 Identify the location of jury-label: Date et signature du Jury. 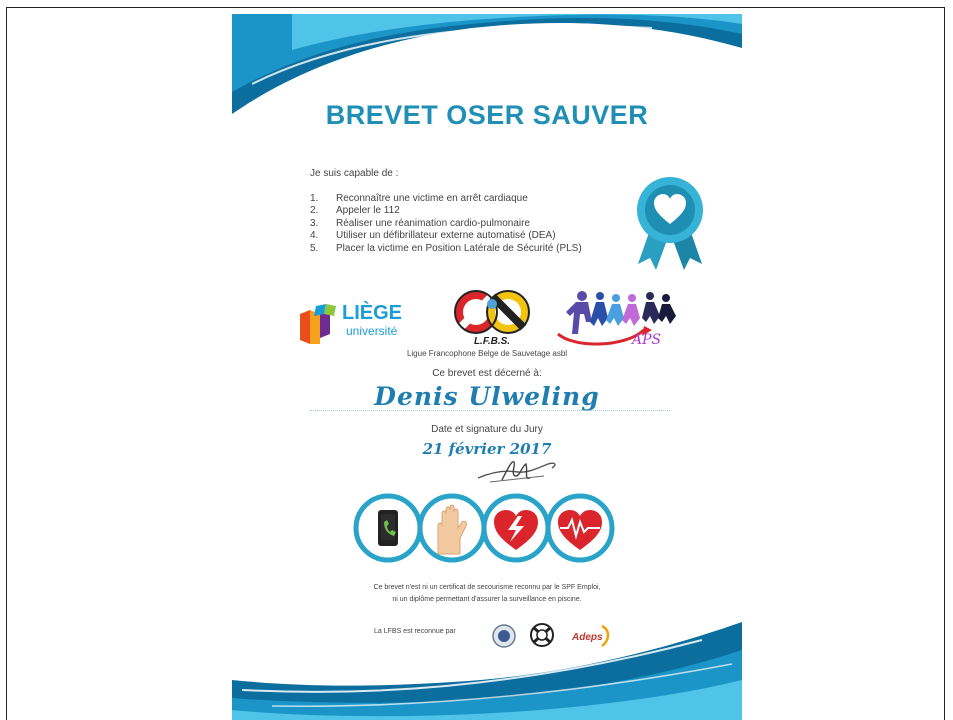
(487, 429).